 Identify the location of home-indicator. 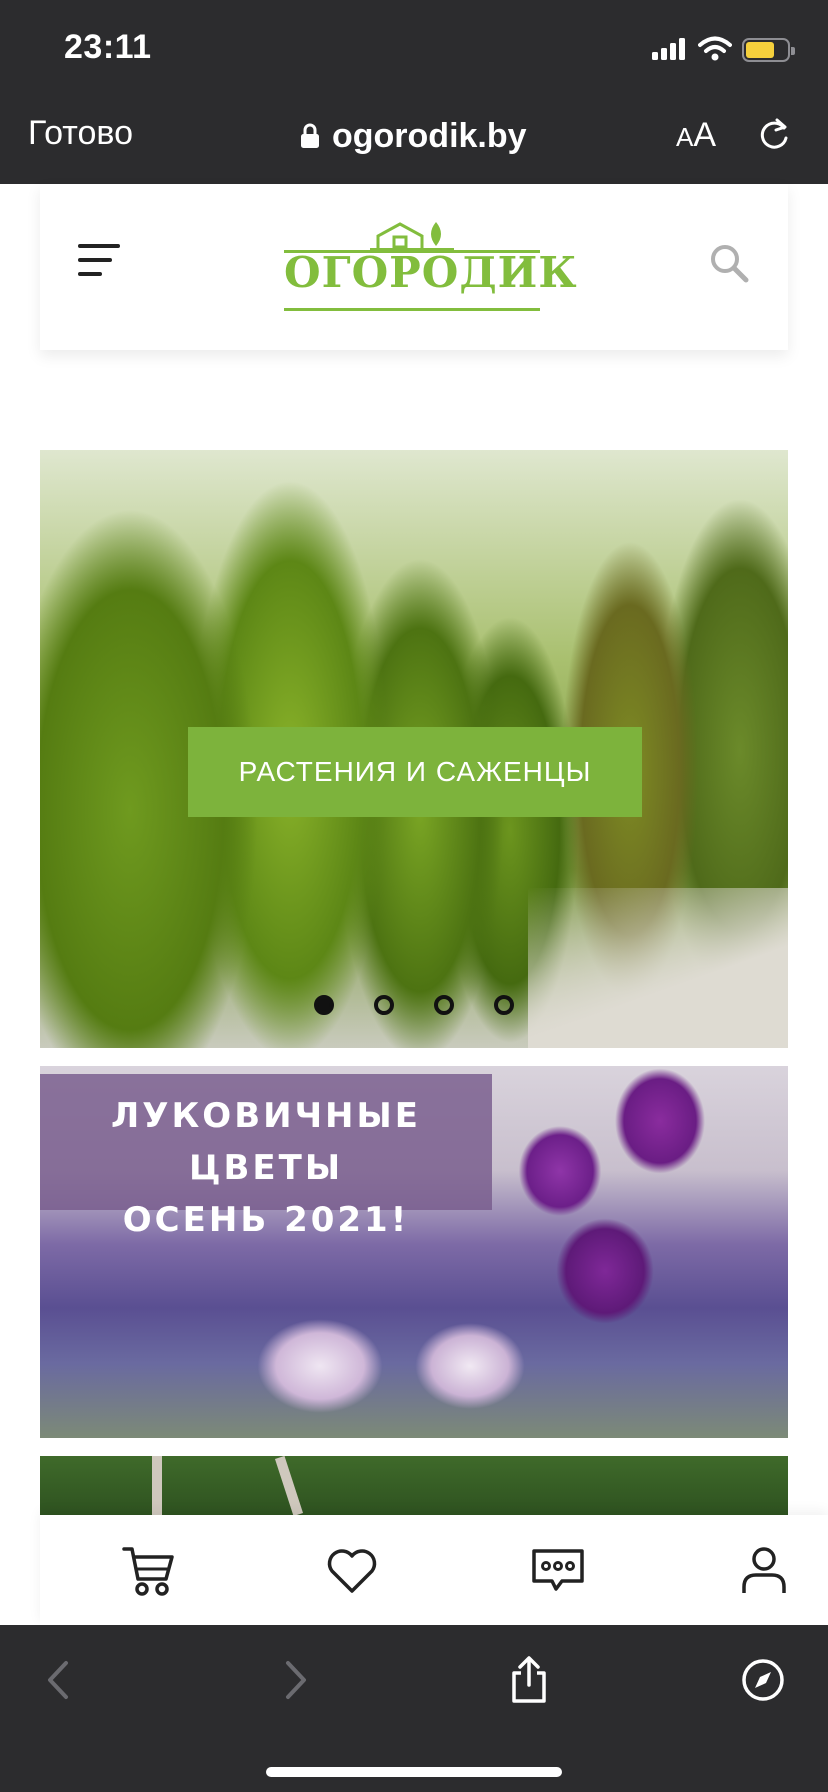
(414, 1772).